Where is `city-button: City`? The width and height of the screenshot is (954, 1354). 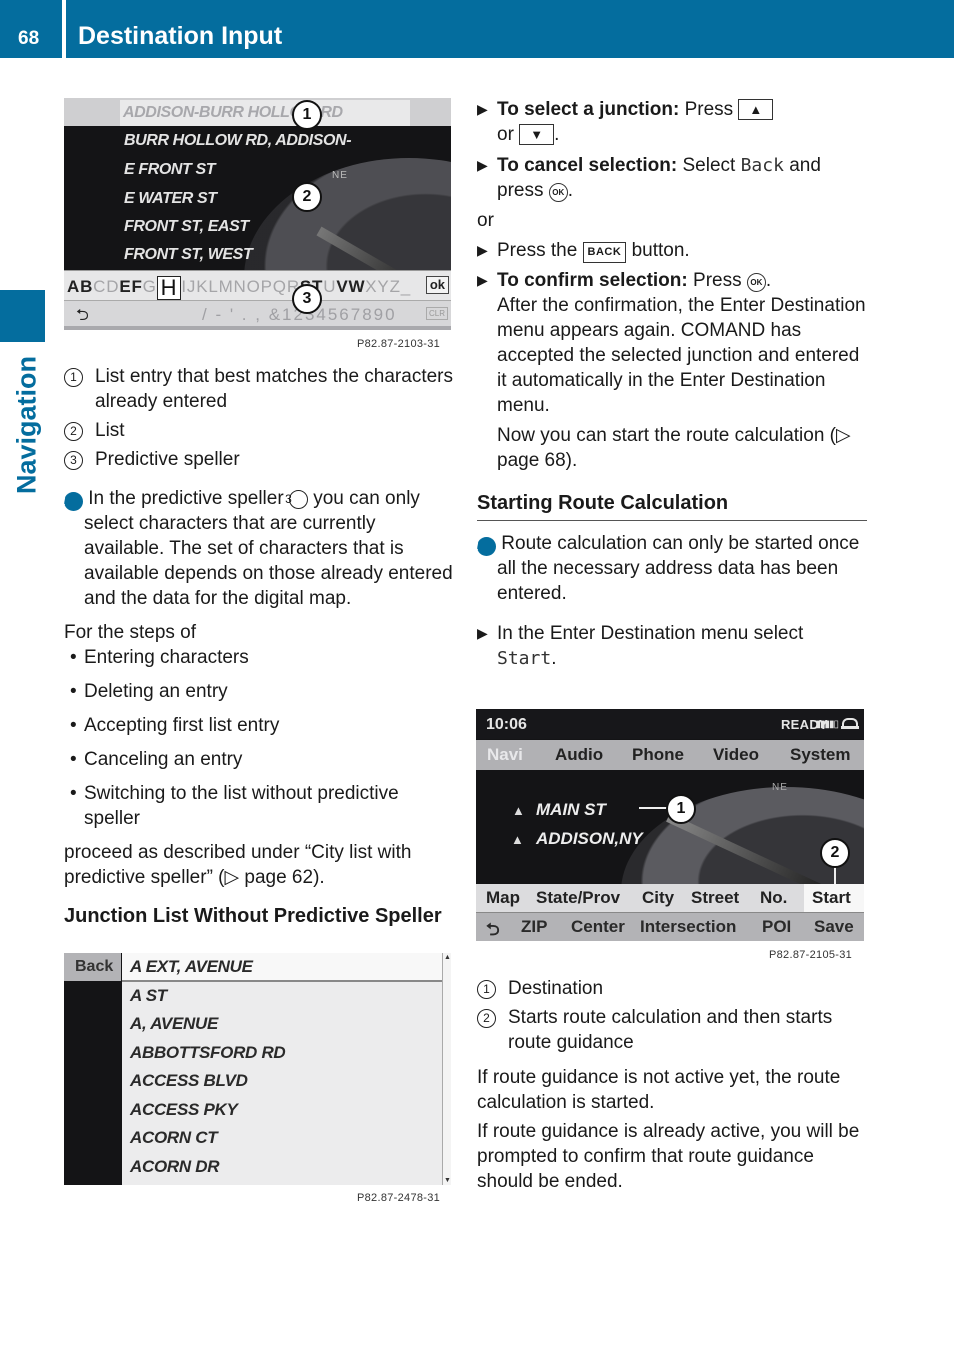 city-button: City is located at coordinates (658, 898).